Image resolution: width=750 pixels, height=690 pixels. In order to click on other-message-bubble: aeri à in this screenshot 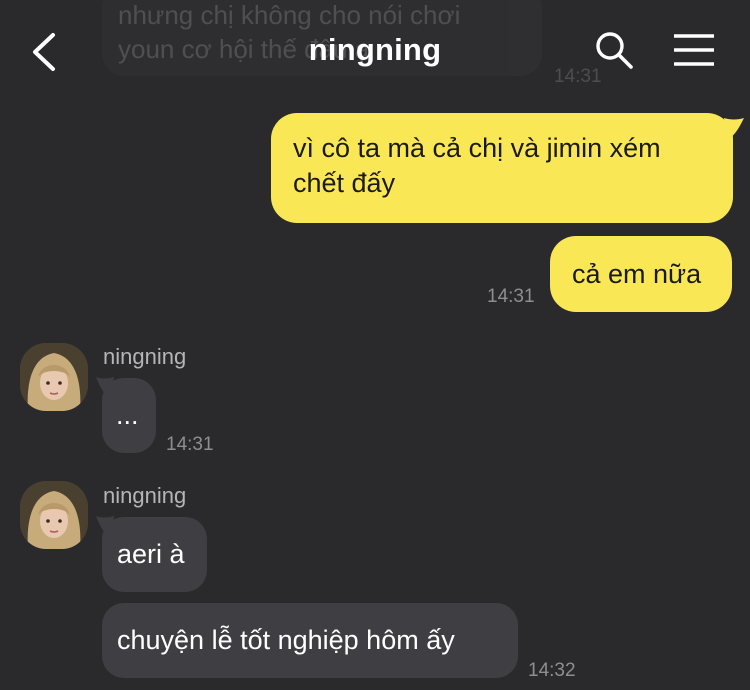, I will do `click(154, 554)`.